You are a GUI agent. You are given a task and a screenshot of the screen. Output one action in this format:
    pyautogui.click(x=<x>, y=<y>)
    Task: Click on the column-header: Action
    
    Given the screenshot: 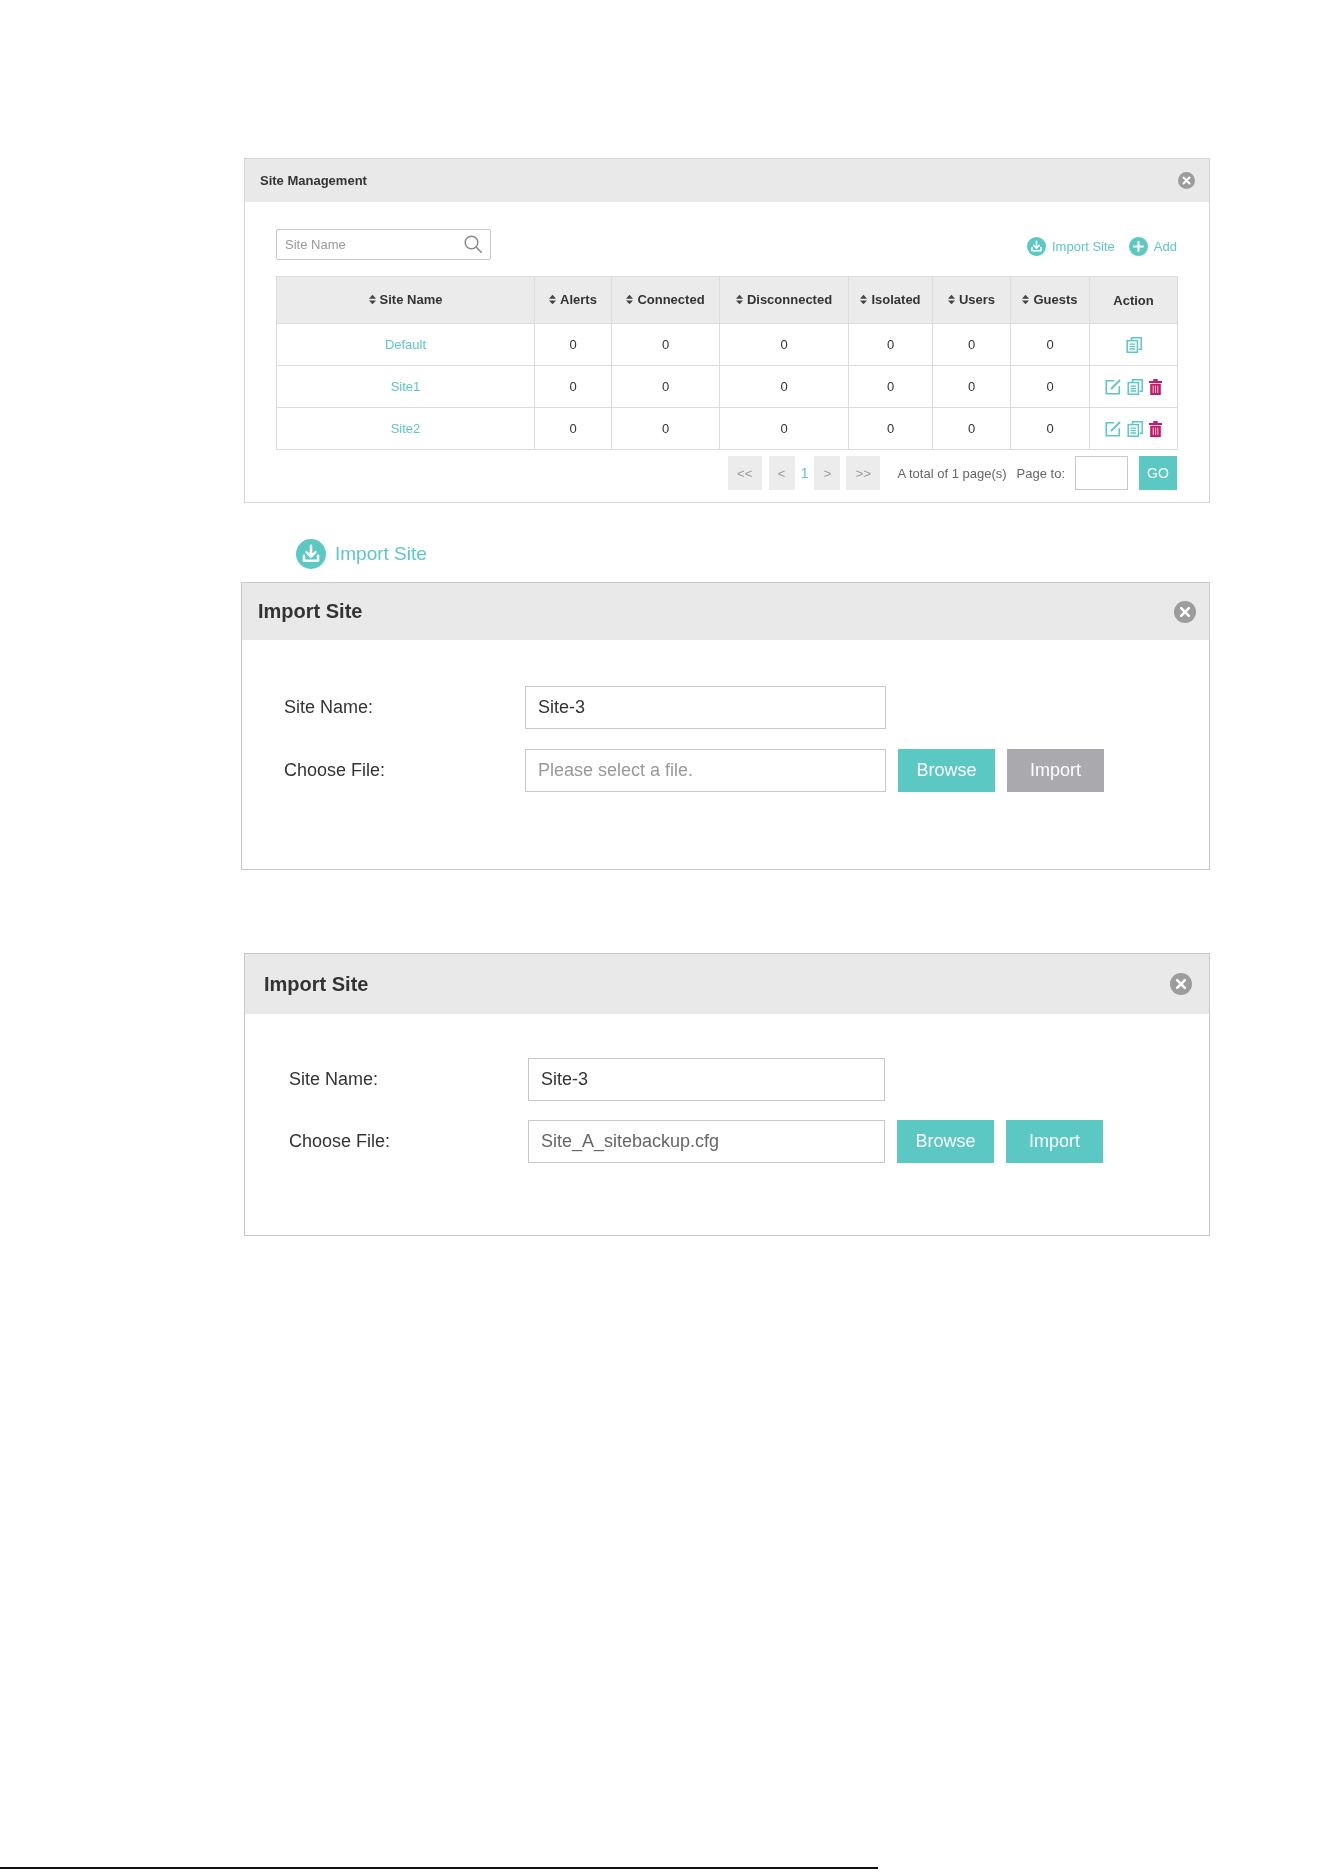 What is the action you would take?
    pyautogui.click(x=1133, y=300)
    